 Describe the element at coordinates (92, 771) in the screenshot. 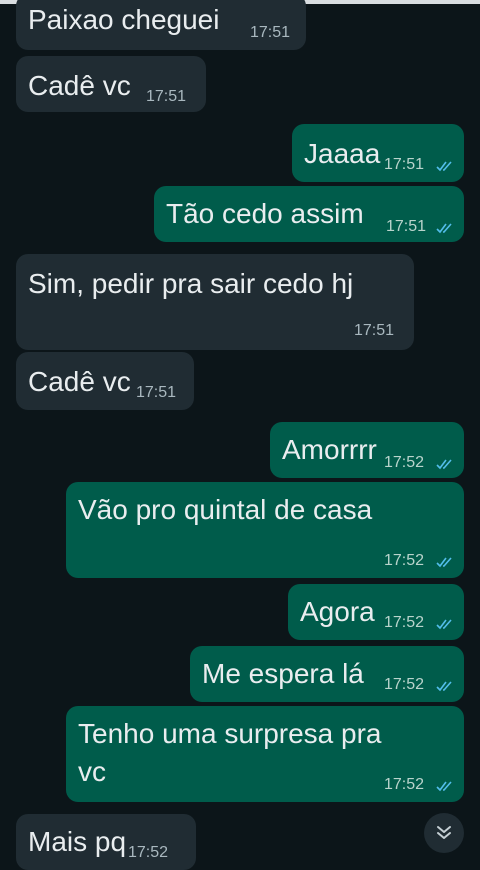

I see `message-text-line-2: vc` at that location.